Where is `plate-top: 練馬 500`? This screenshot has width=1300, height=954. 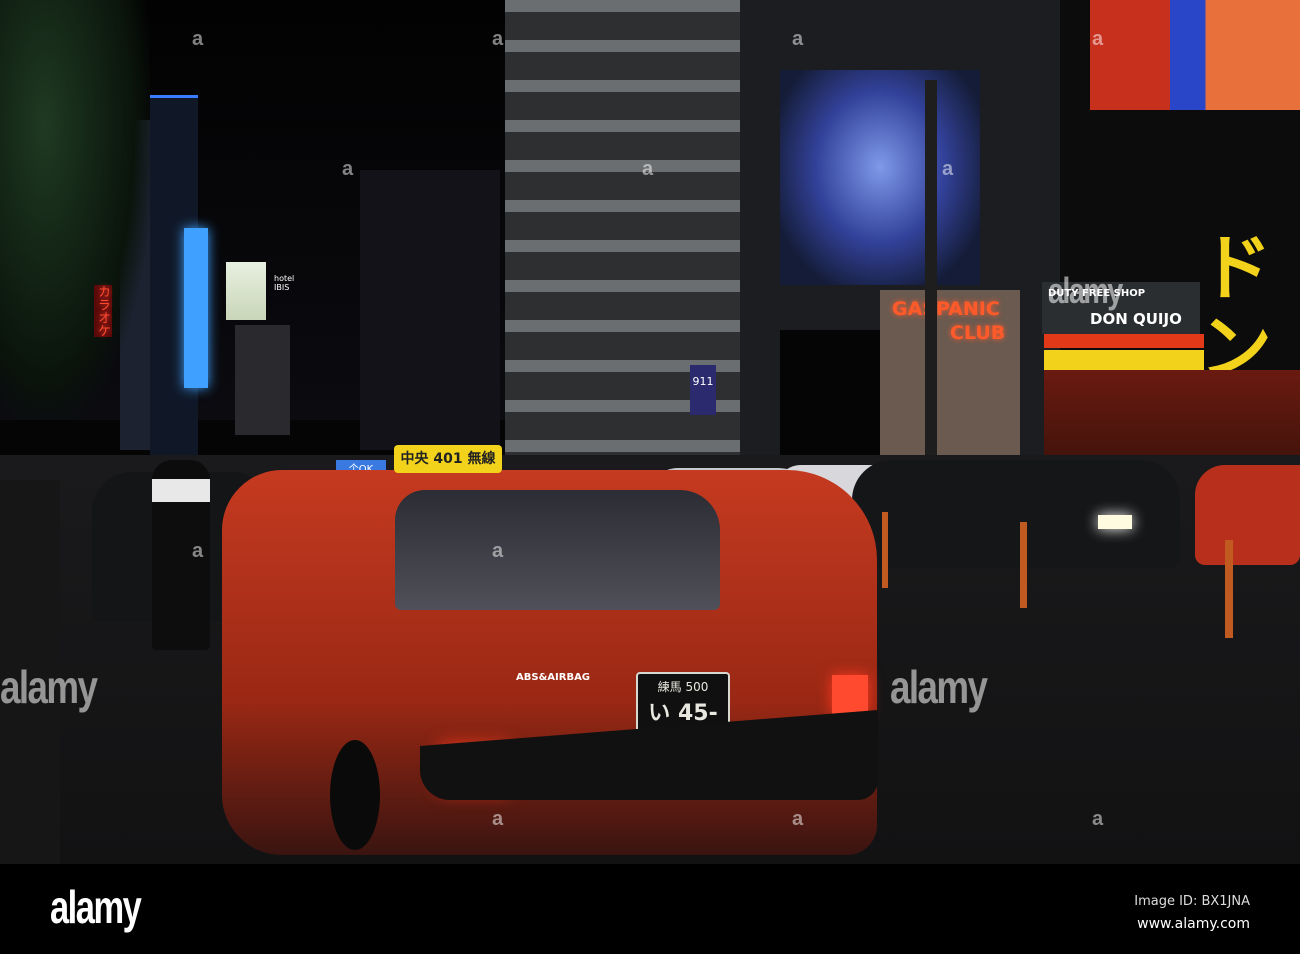 plate-top: 練馬 500 is located at coordinates (683, 687).